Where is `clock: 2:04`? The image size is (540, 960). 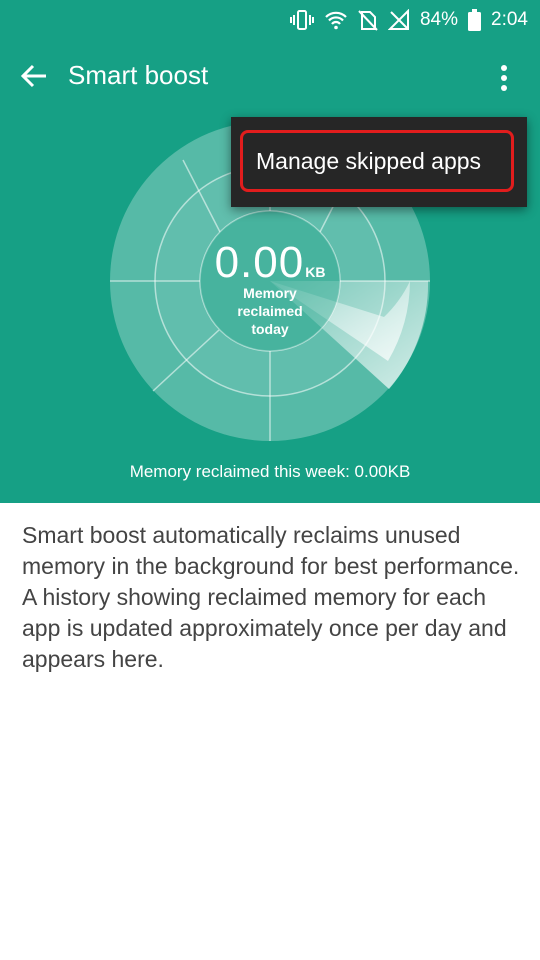
clock: 2:04 is located at coordinates (509, 19).